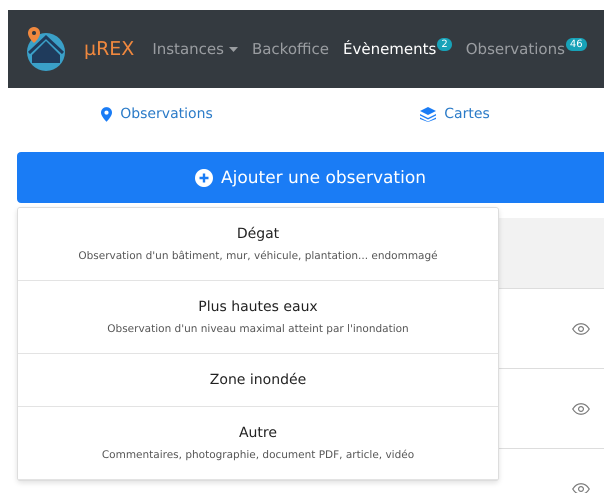  Describe the element at coordinates (290, 49) in the screenshot. I see `nav-link: Backoffice` at that location.